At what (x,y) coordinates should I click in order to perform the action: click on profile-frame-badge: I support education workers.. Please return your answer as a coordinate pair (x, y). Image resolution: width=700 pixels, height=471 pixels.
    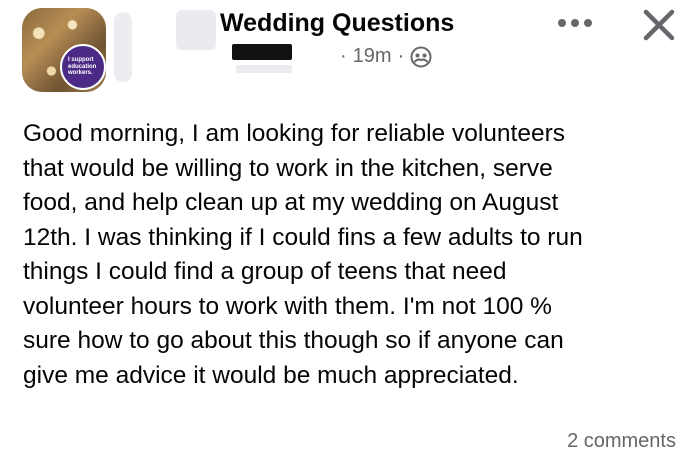
    Looking at the image, I should click on (83, 67).